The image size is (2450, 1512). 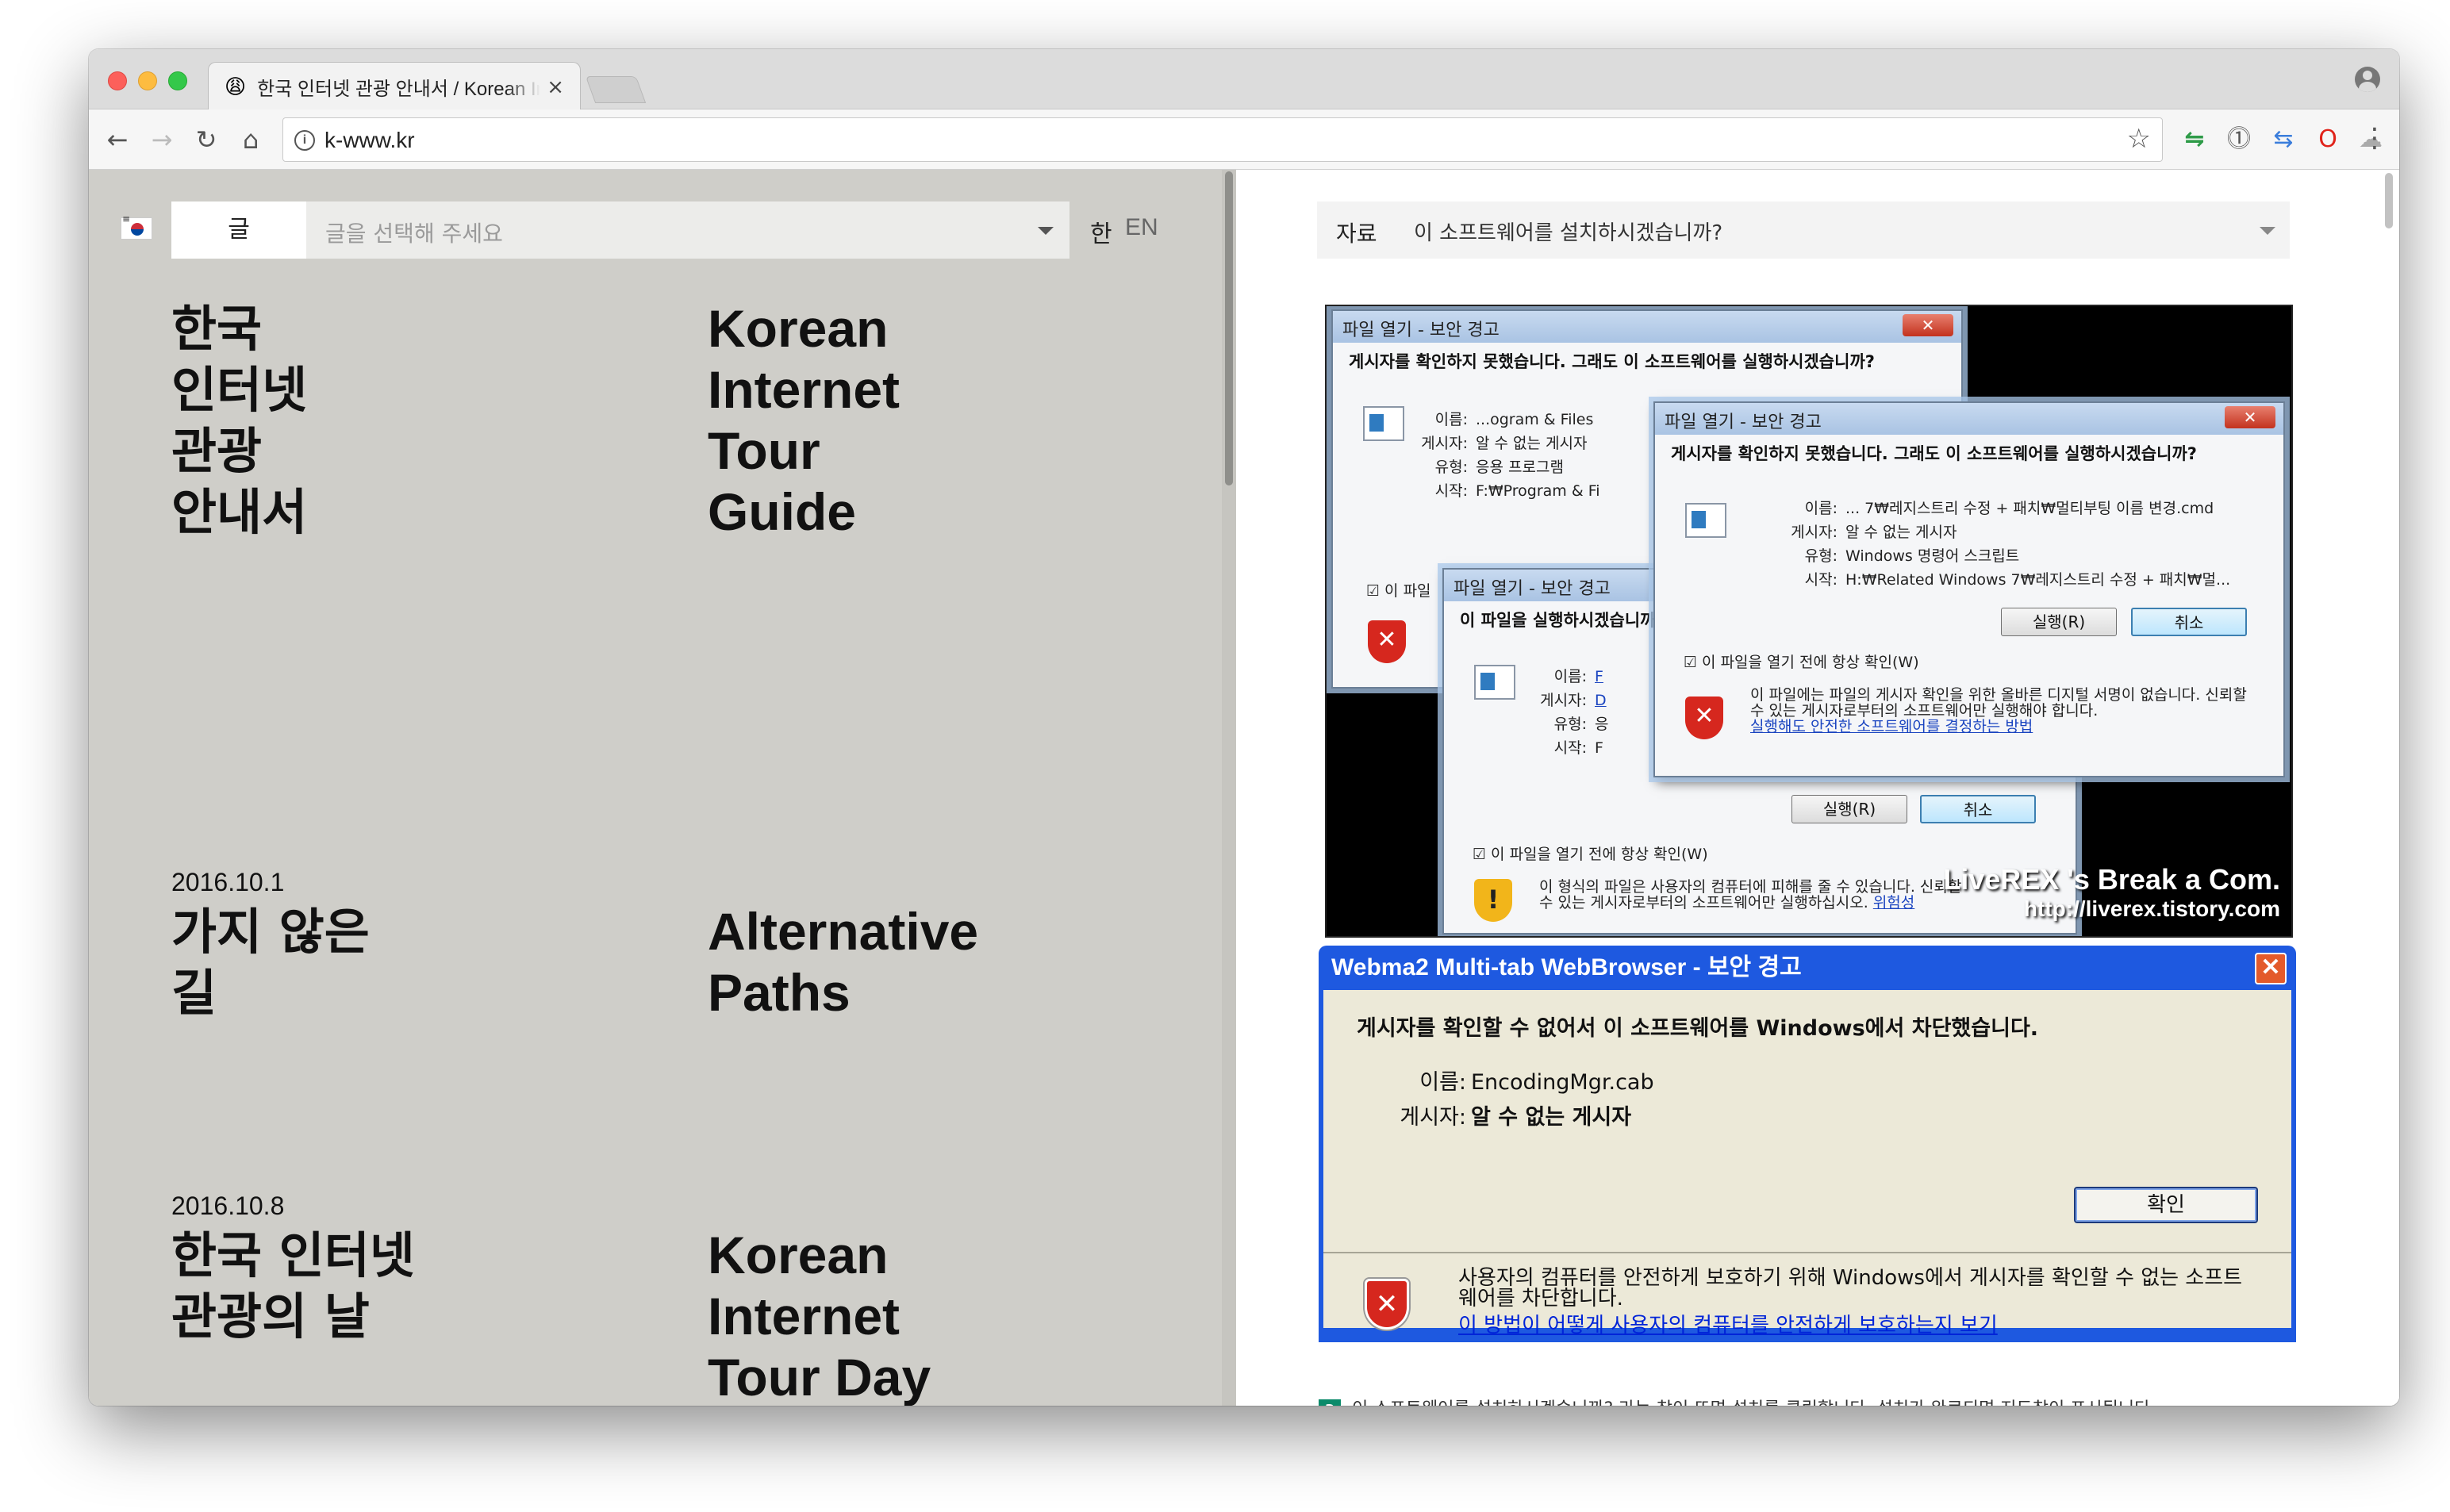 I want to click on tab-close-icon: ×, so click(x=555, y=87).